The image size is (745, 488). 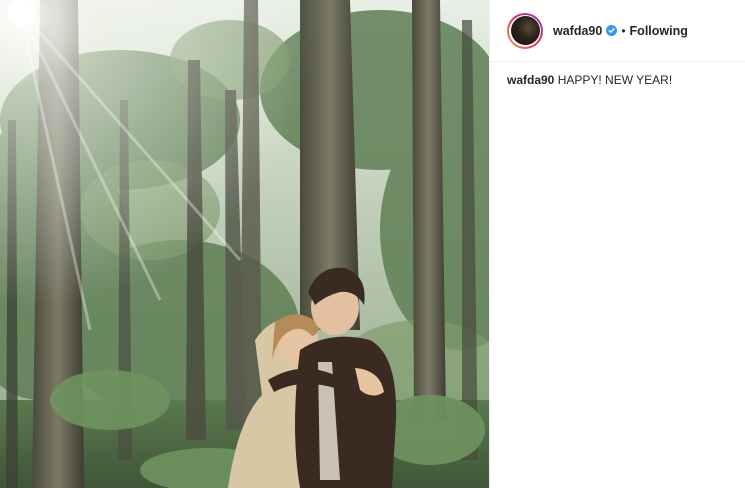 I want to click on following-button: Following, so click(x=659, y=31).